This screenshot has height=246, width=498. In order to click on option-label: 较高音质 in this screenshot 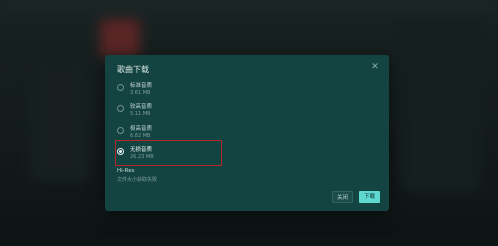, I will do `click(141, 107)`.